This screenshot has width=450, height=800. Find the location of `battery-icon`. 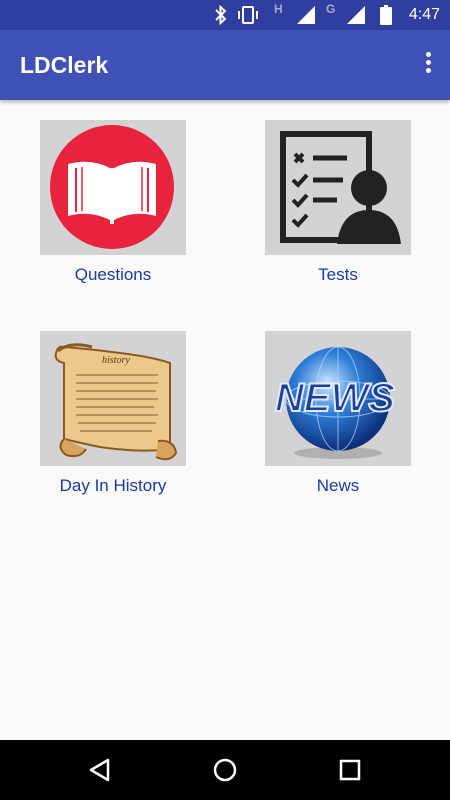

battery-icon is located at coordinates (386, 15).